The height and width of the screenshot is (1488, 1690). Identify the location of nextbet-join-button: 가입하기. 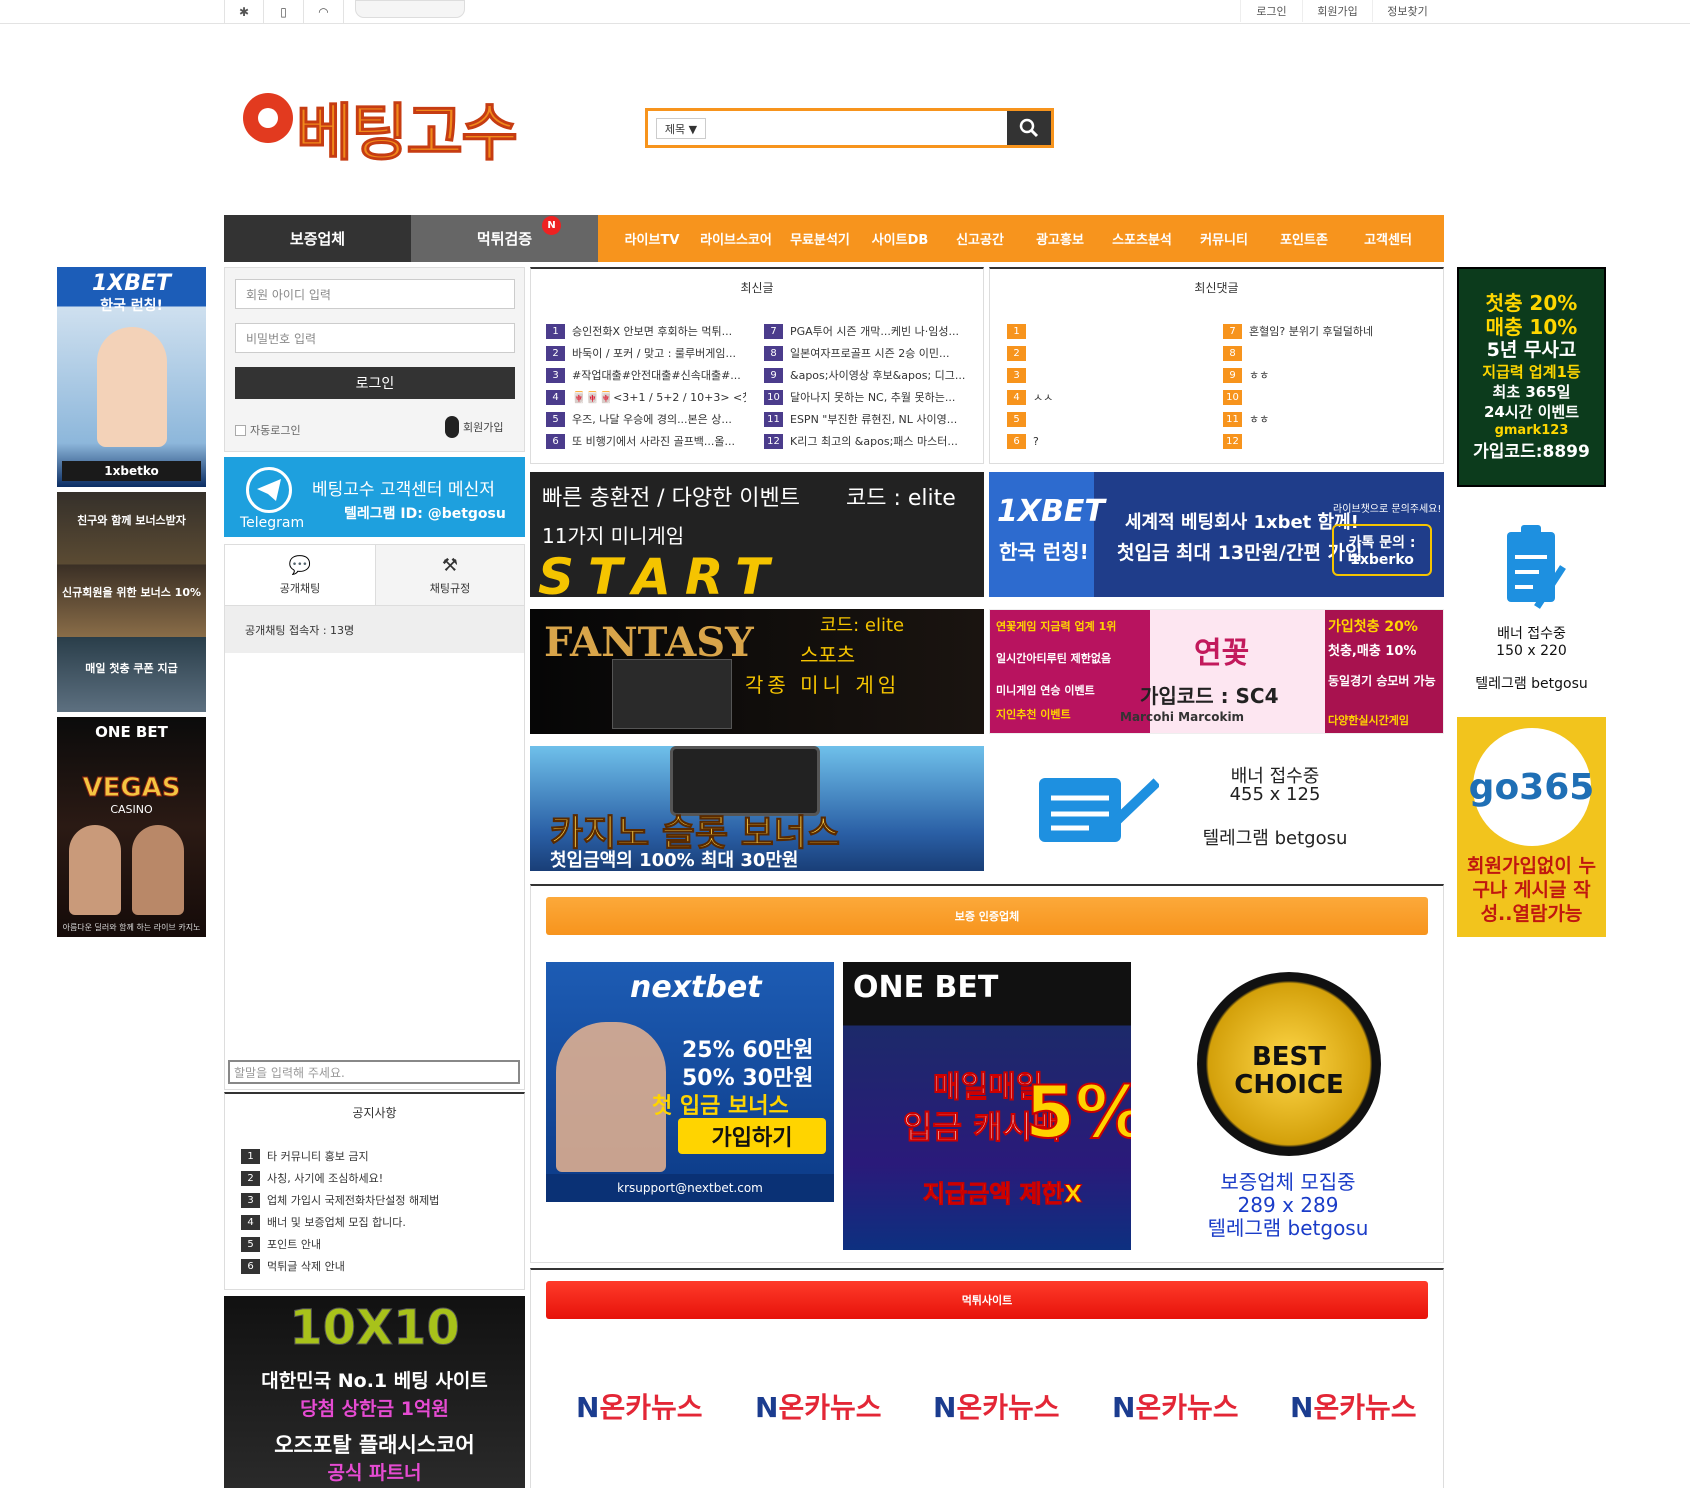
(752, 1136).